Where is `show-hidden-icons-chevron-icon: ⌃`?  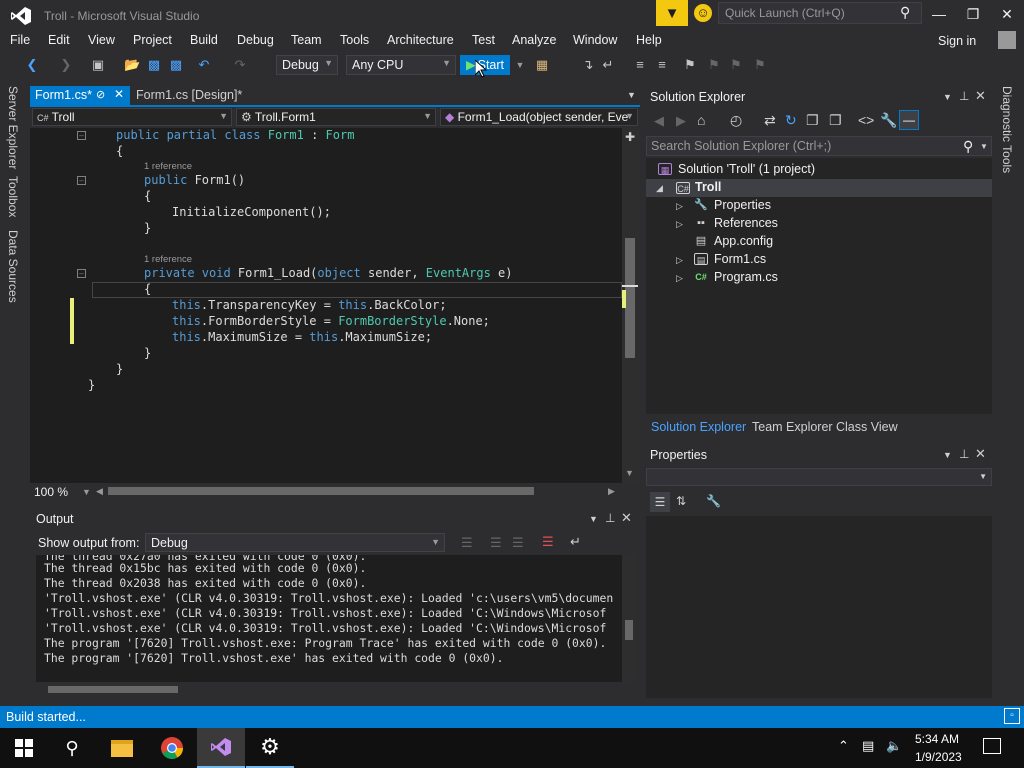 show-hidden-icons-chevron-icon: ⌃ is located at coordinates (843, 746).